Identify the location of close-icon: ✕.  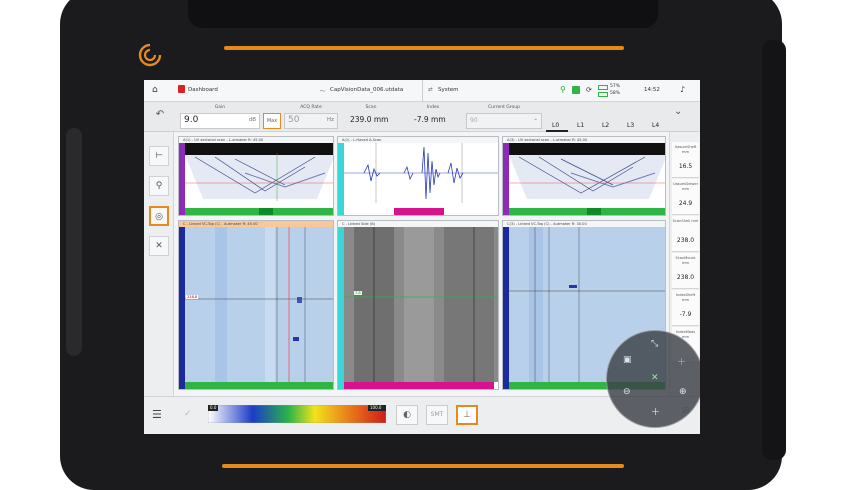
(159, 246).